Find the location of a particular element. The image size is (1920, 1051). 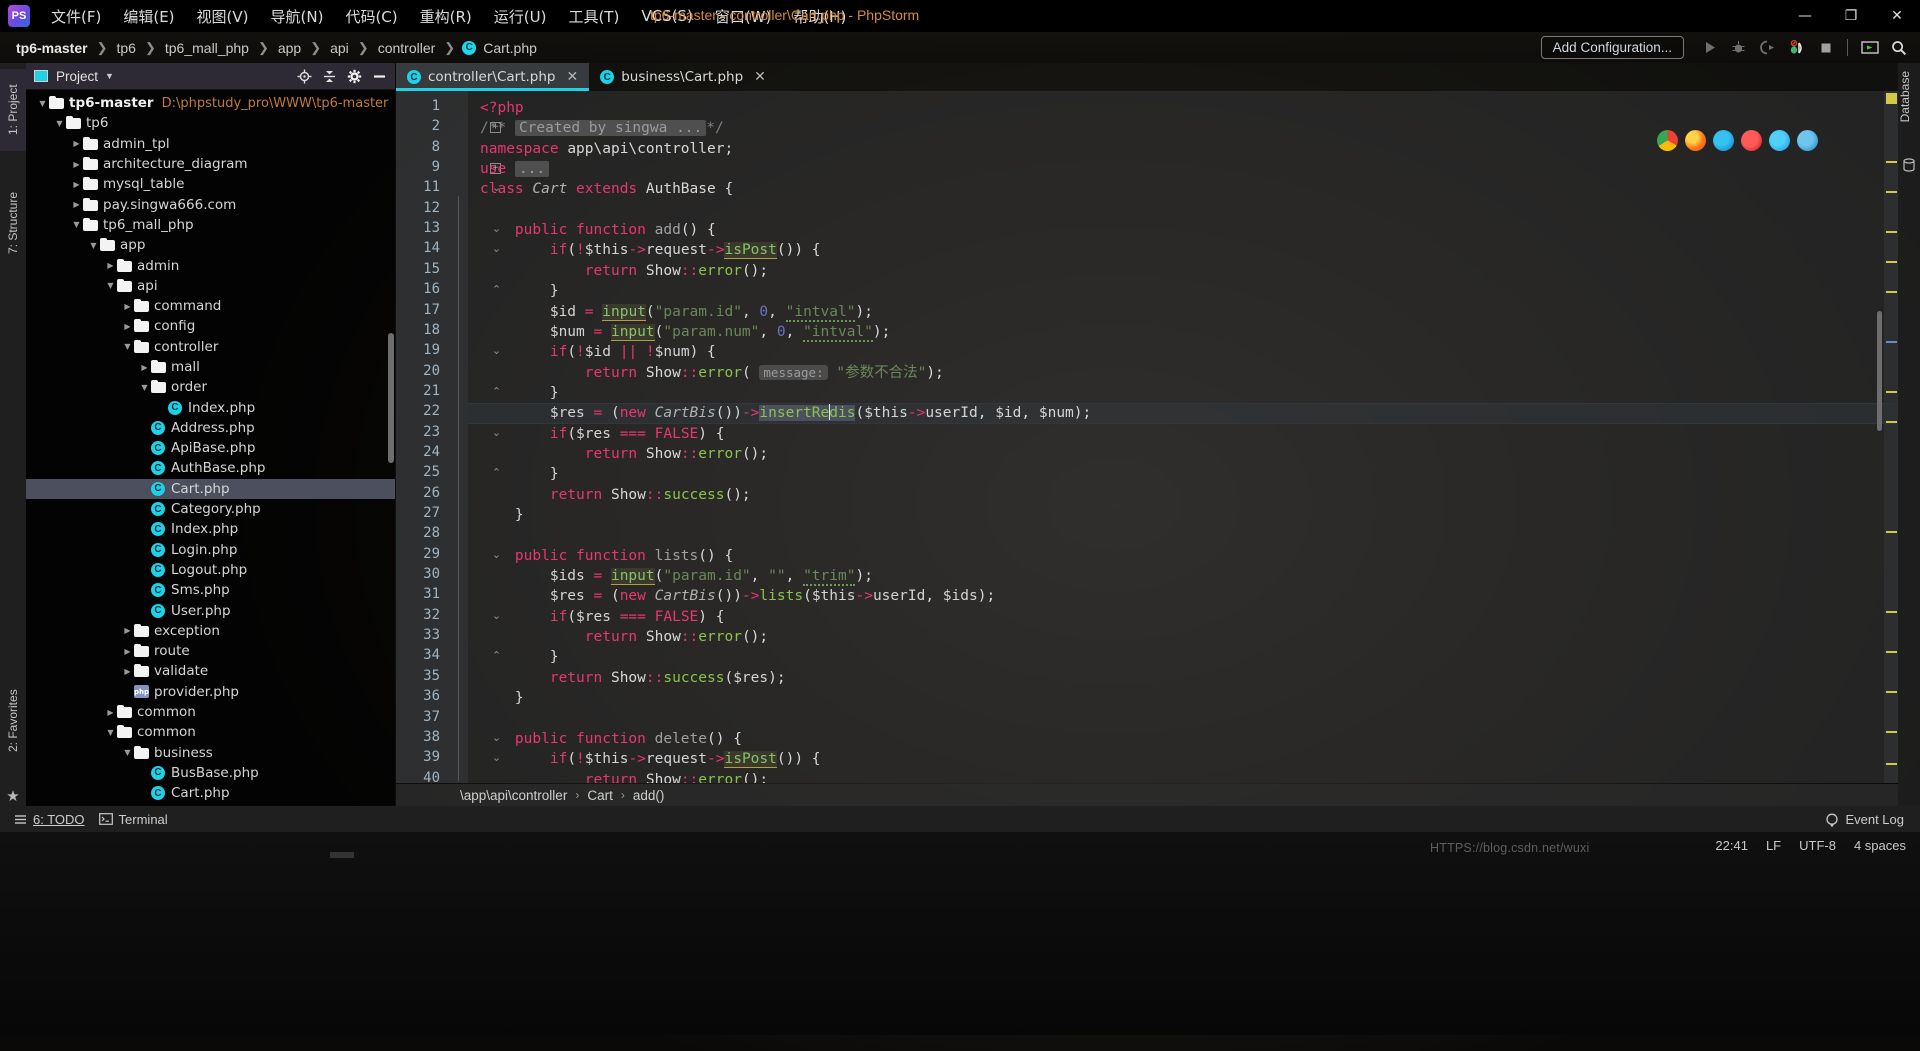

menu-code: 代码(C) is located at coordinates (371, 16).